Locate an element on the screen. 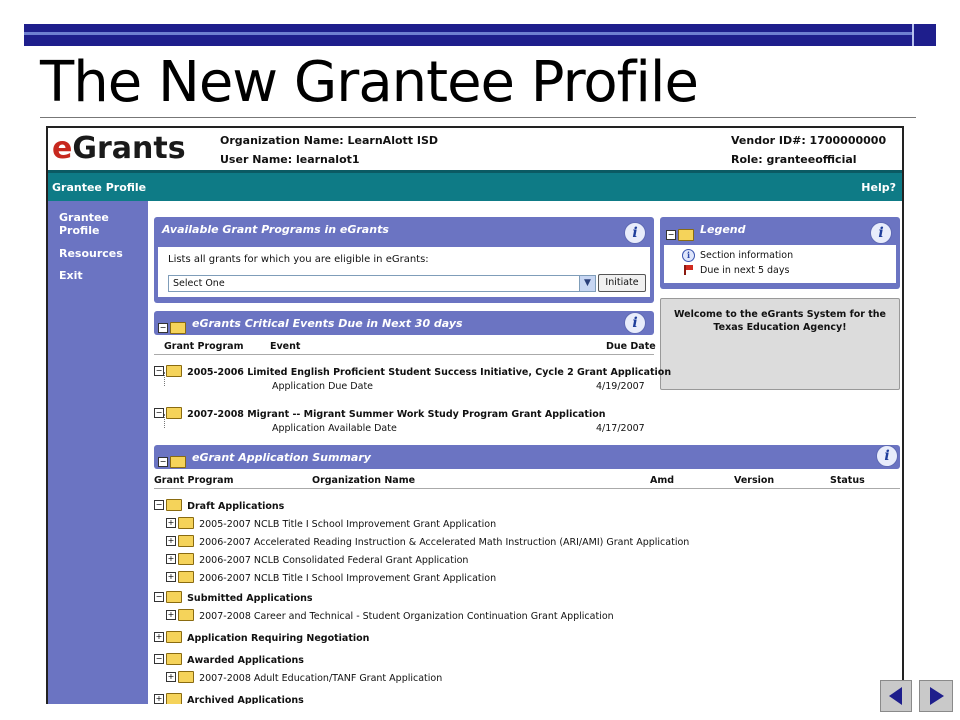 This screenshot has width=960, height=720. slide-top-bar-square is located at coordinates (924, 35).